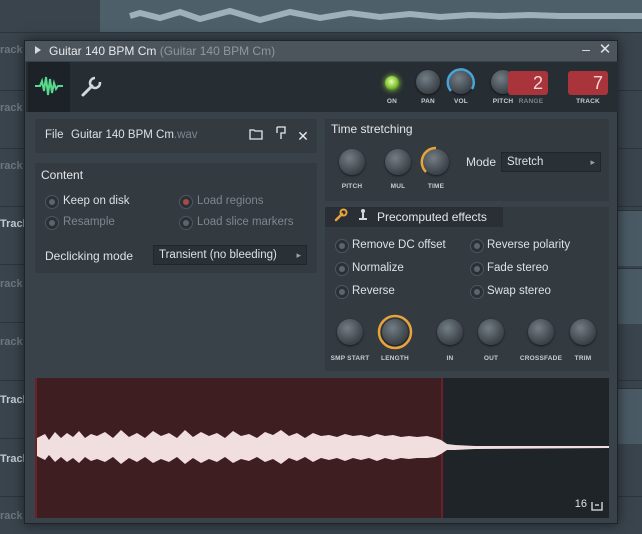  I want to click on window-title: Guitar 140 BPM Cm (Guitar 140 BPM Cm), so click(162, 51).